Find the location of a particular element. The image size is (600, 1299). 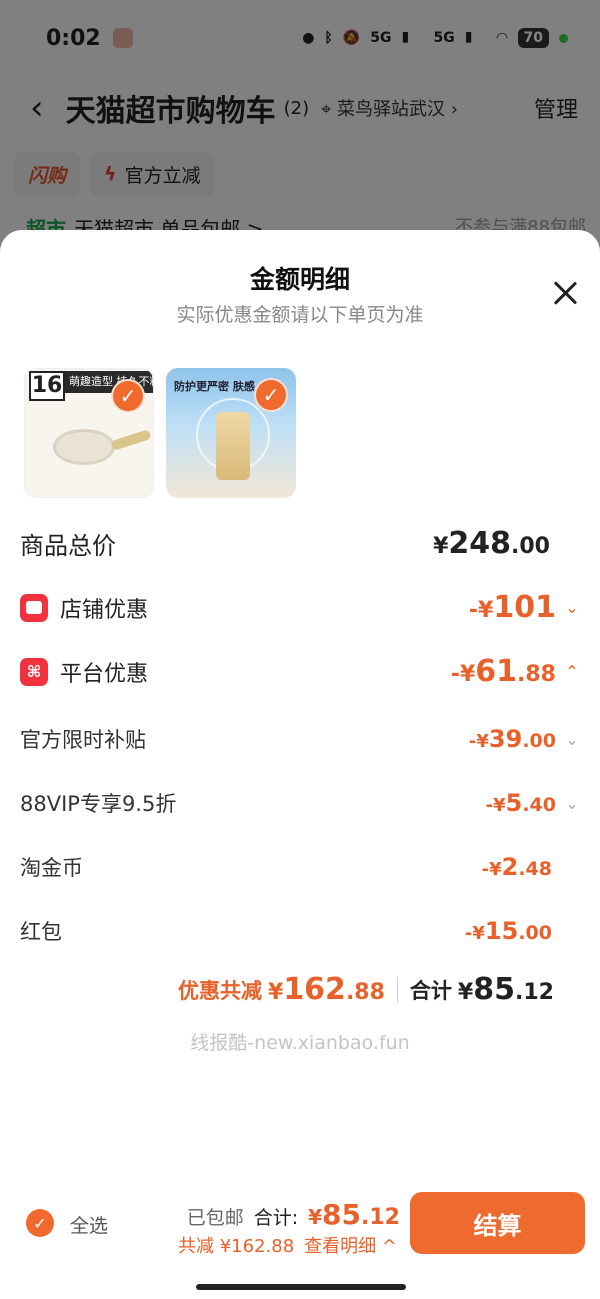

taojinbi-label: 淘金币 is located at coordinates (51, 868).